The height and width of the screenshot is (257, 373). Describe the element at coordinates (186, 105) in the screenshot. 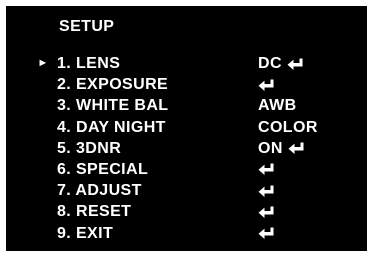

I see `menu-item-white-bal: 3. WHITE BAL AWB` at that location.